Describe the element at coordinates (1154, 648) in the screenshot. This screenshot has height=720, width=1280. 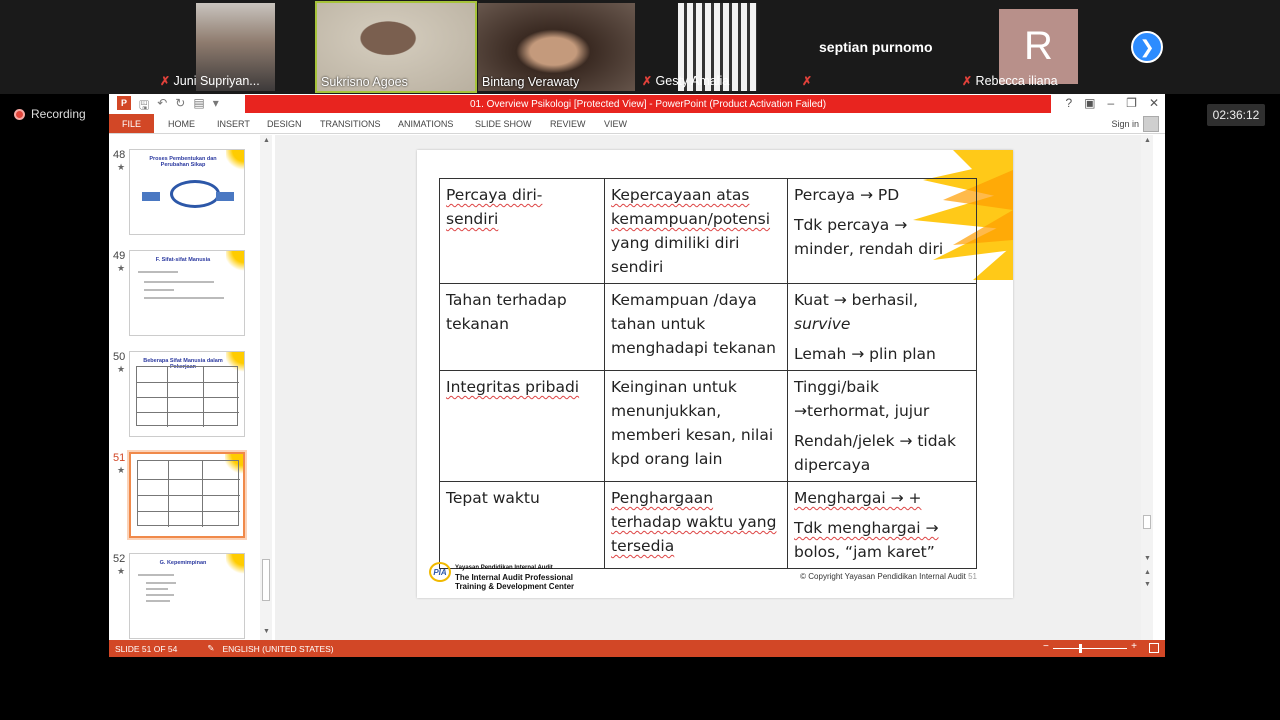
I see `fit-to-window-icon` at that location.